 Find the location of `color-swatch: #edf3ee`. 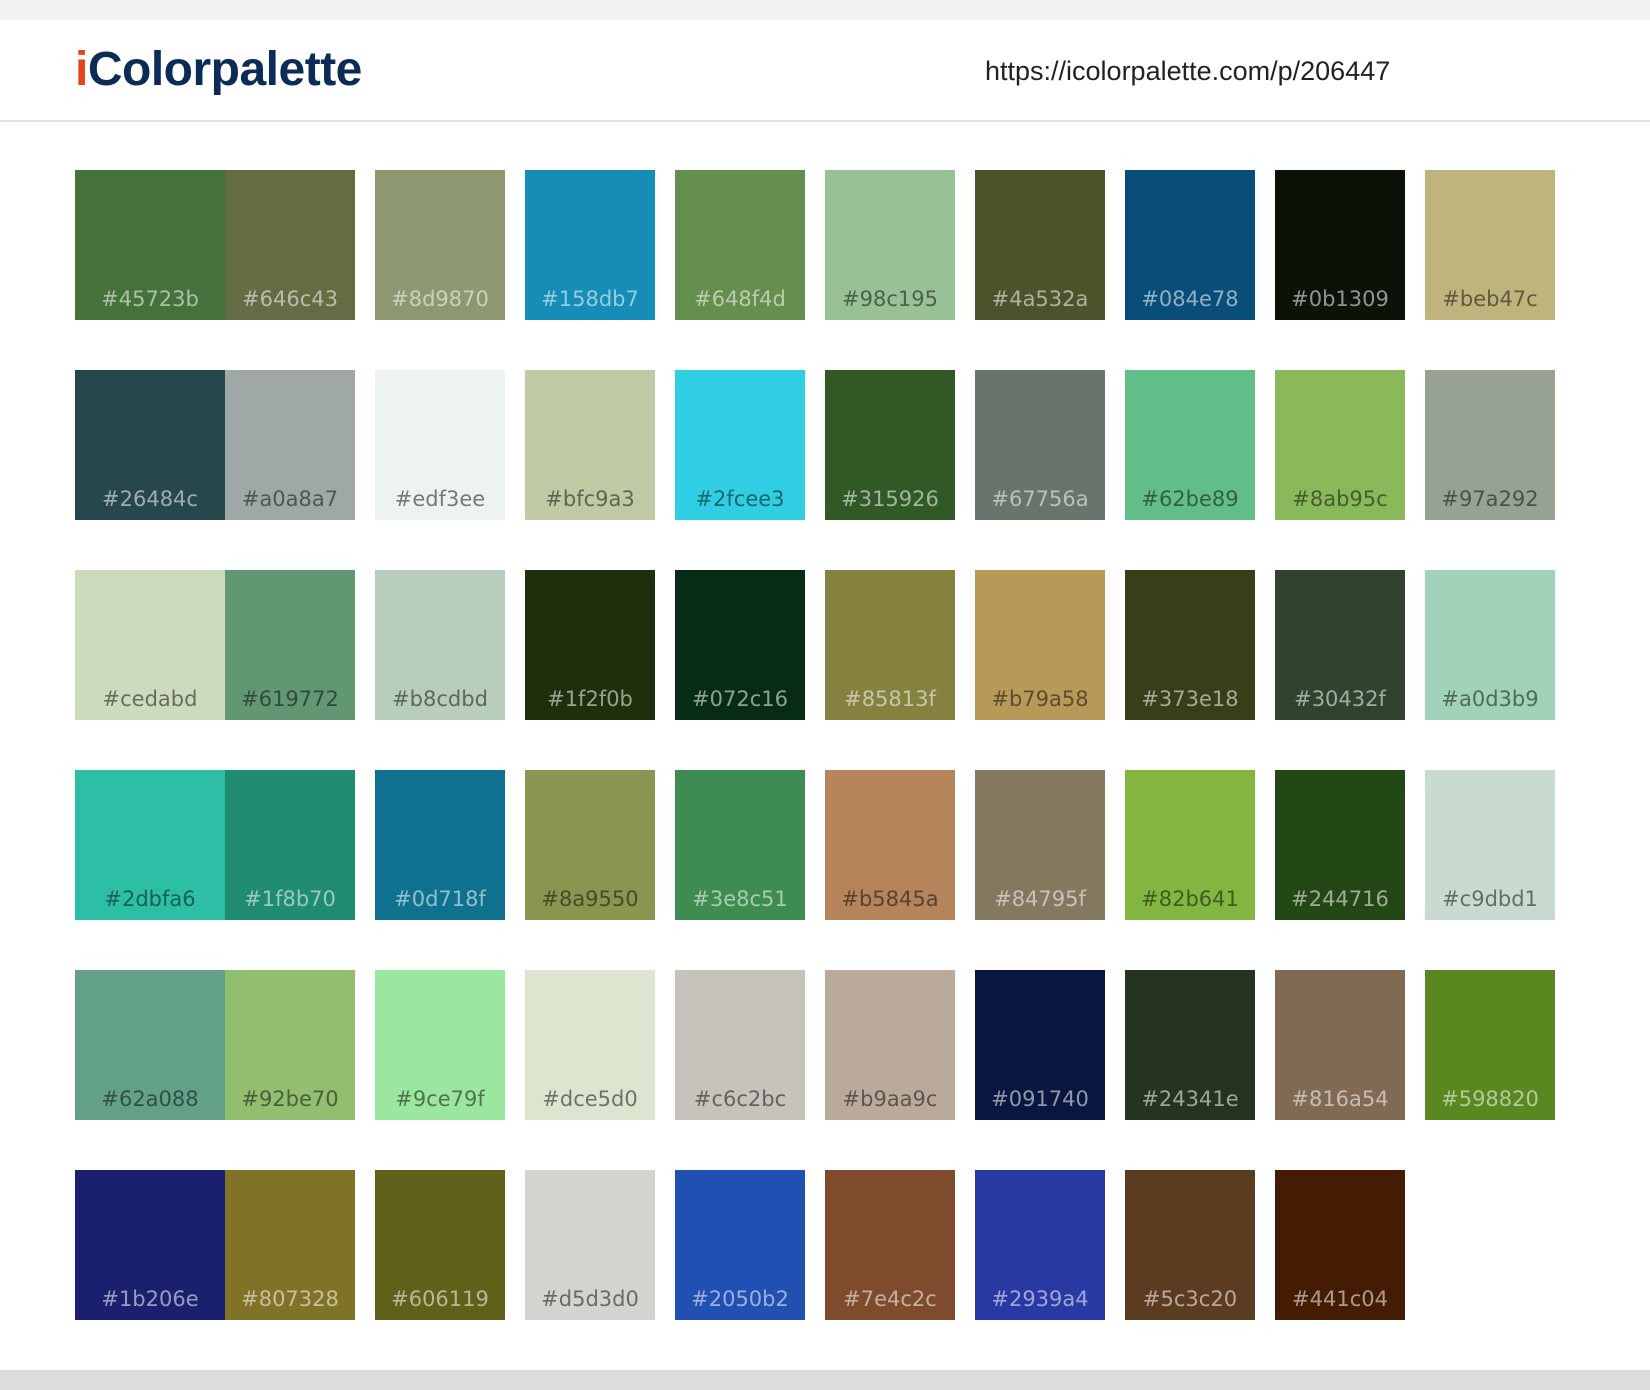

color-swatch: #edf3ee is located at coordinates (440, 445).